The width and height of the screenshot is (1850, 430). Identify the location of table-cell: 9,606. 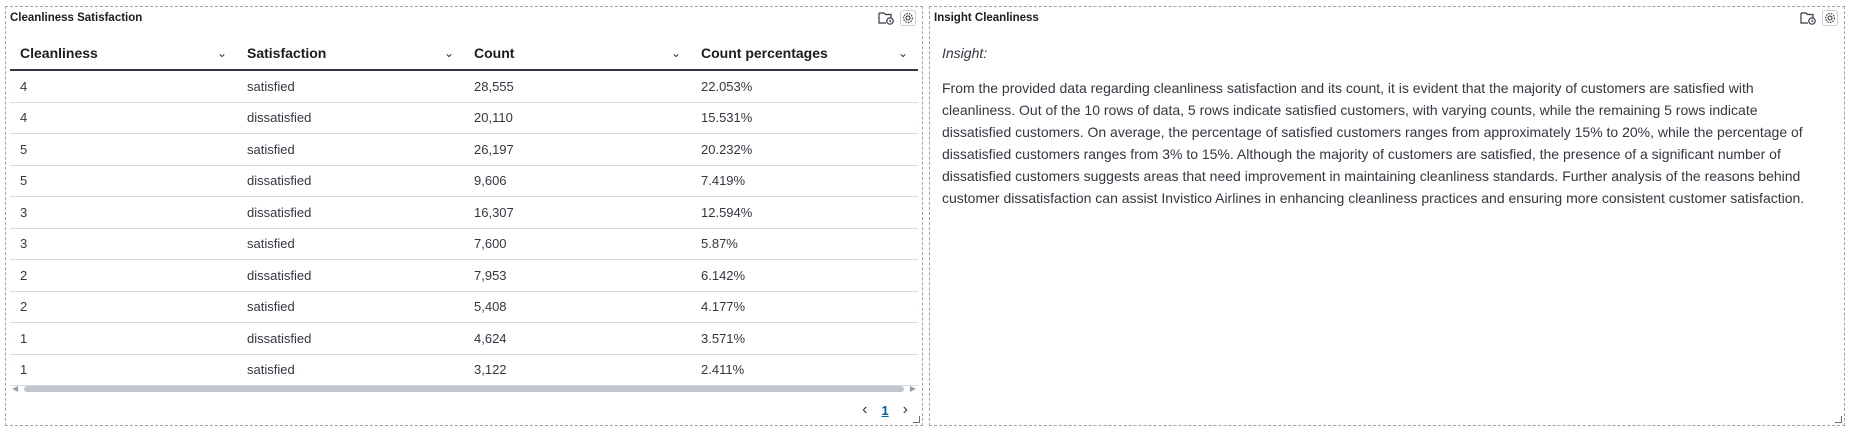
(490, 181).